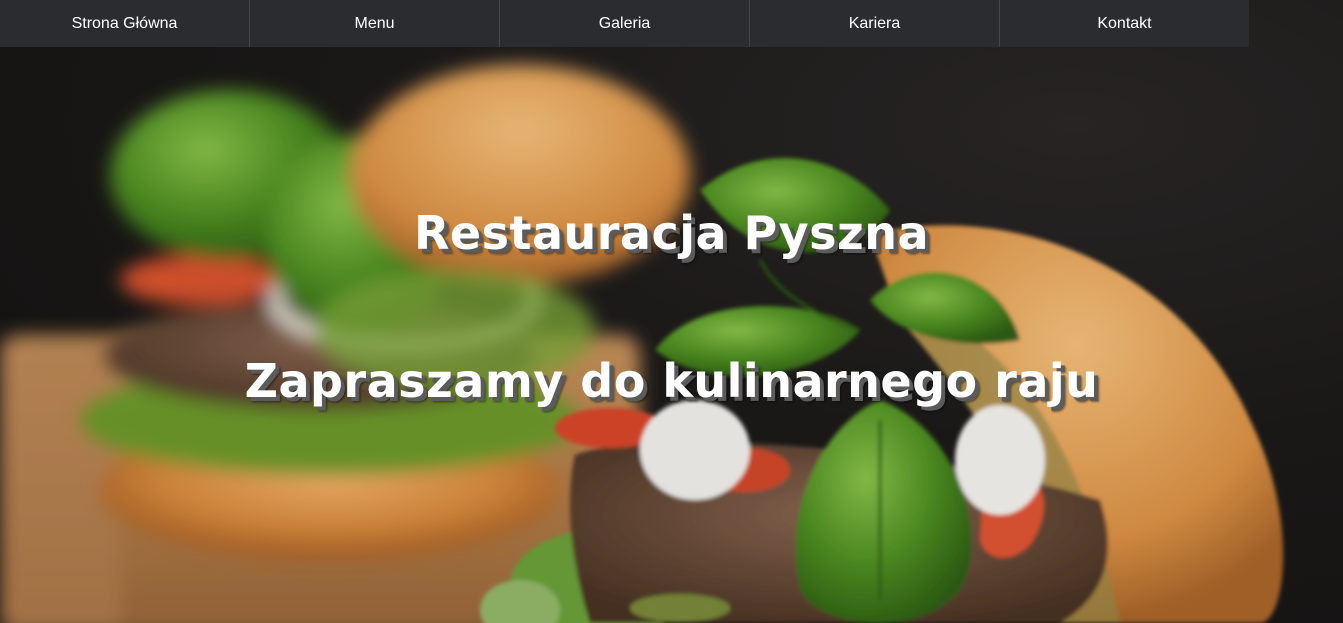 The image size is (1343, 623). Describe the element at coordinates (875, 23) in the screenshot. I see `nav-item-career: Kariera` at that location.